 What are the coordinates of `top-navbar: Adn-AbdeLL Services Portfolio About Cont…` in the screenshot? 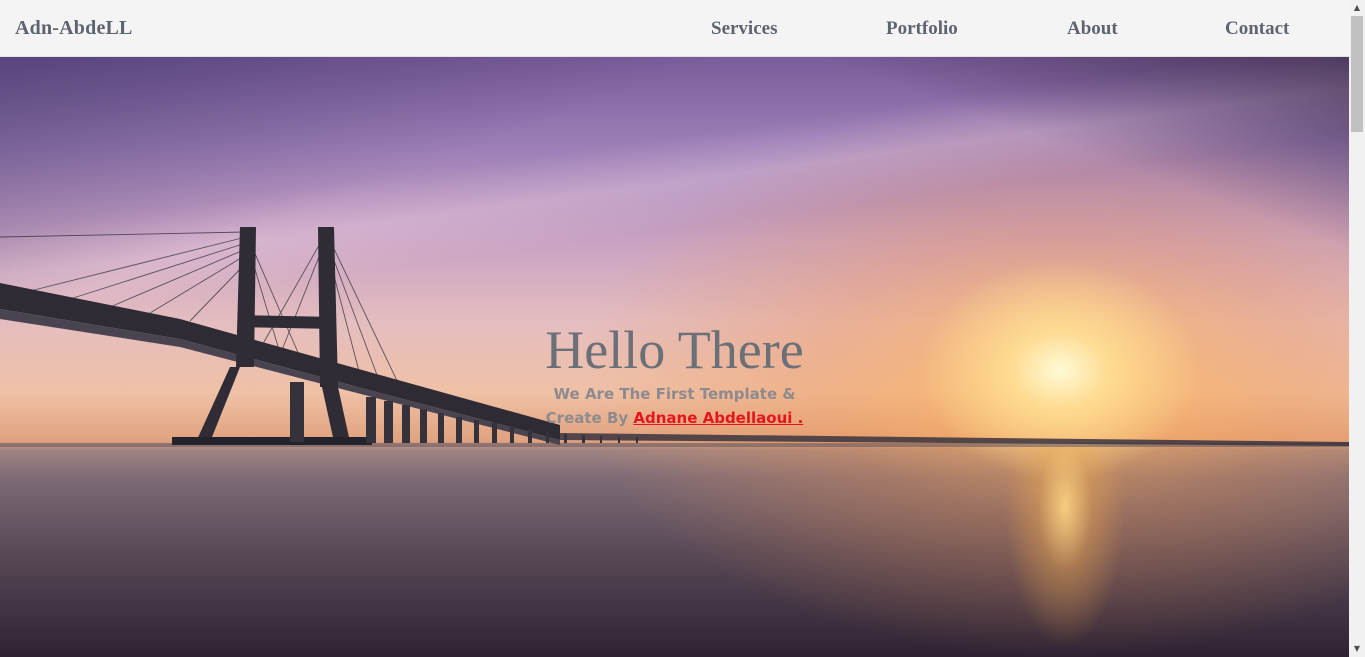 It's located at (674, 28).